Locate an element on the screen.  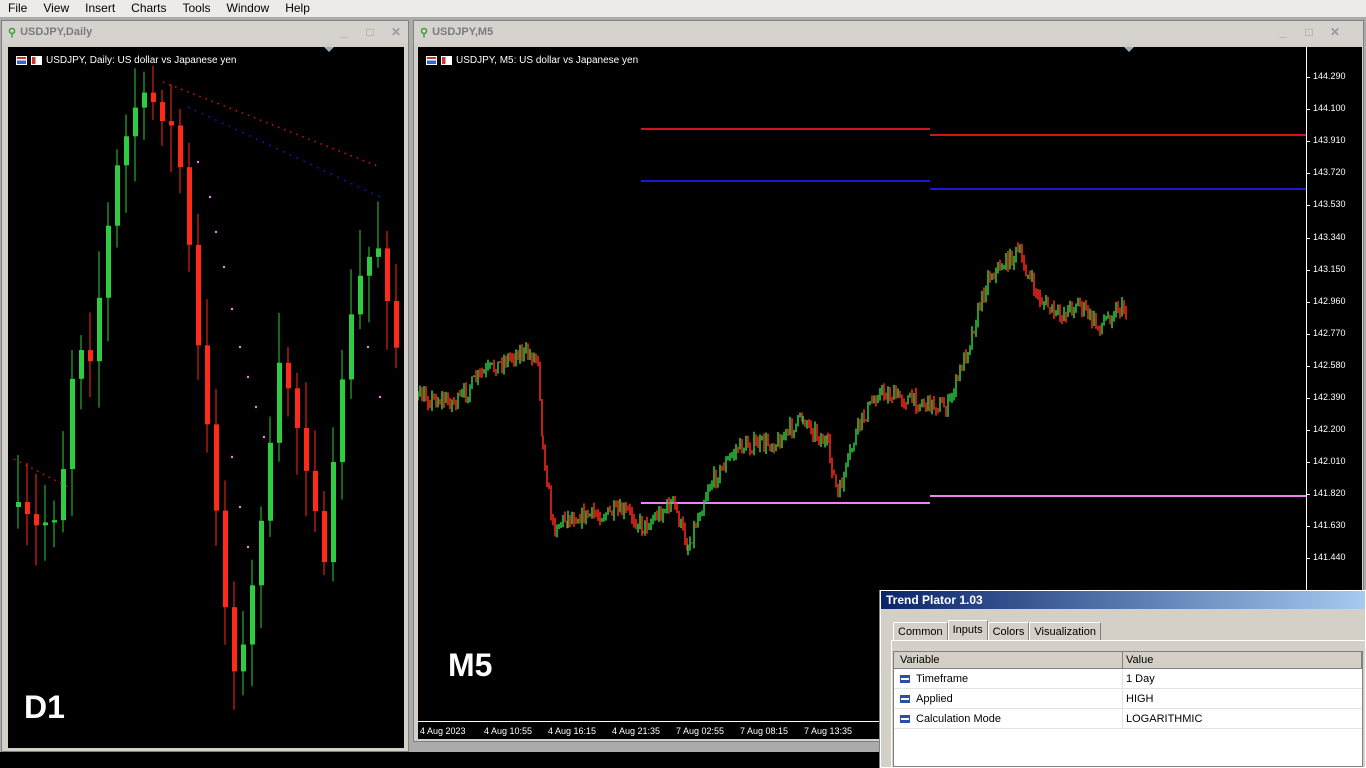
blue-trendline is located at coordinates (284, 152).